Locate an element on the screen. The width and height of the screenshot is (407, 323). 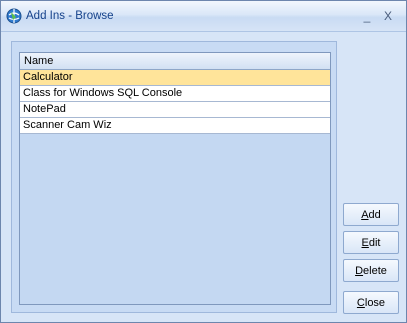
close-window-button: X is located at coordinates (388, 16).